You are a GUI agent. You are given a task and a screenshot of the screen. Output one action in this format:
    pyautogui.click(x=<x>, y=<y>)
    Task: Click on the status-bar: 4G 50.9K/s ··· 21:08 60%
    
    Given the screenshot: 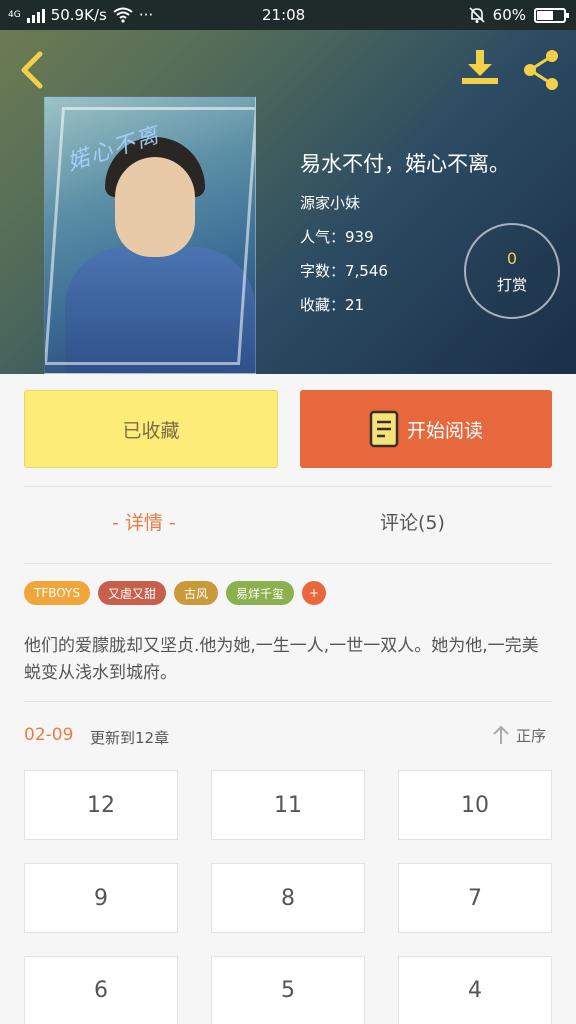 What is the action you would take?
    pyautogui.click(x=288, y=15)
    